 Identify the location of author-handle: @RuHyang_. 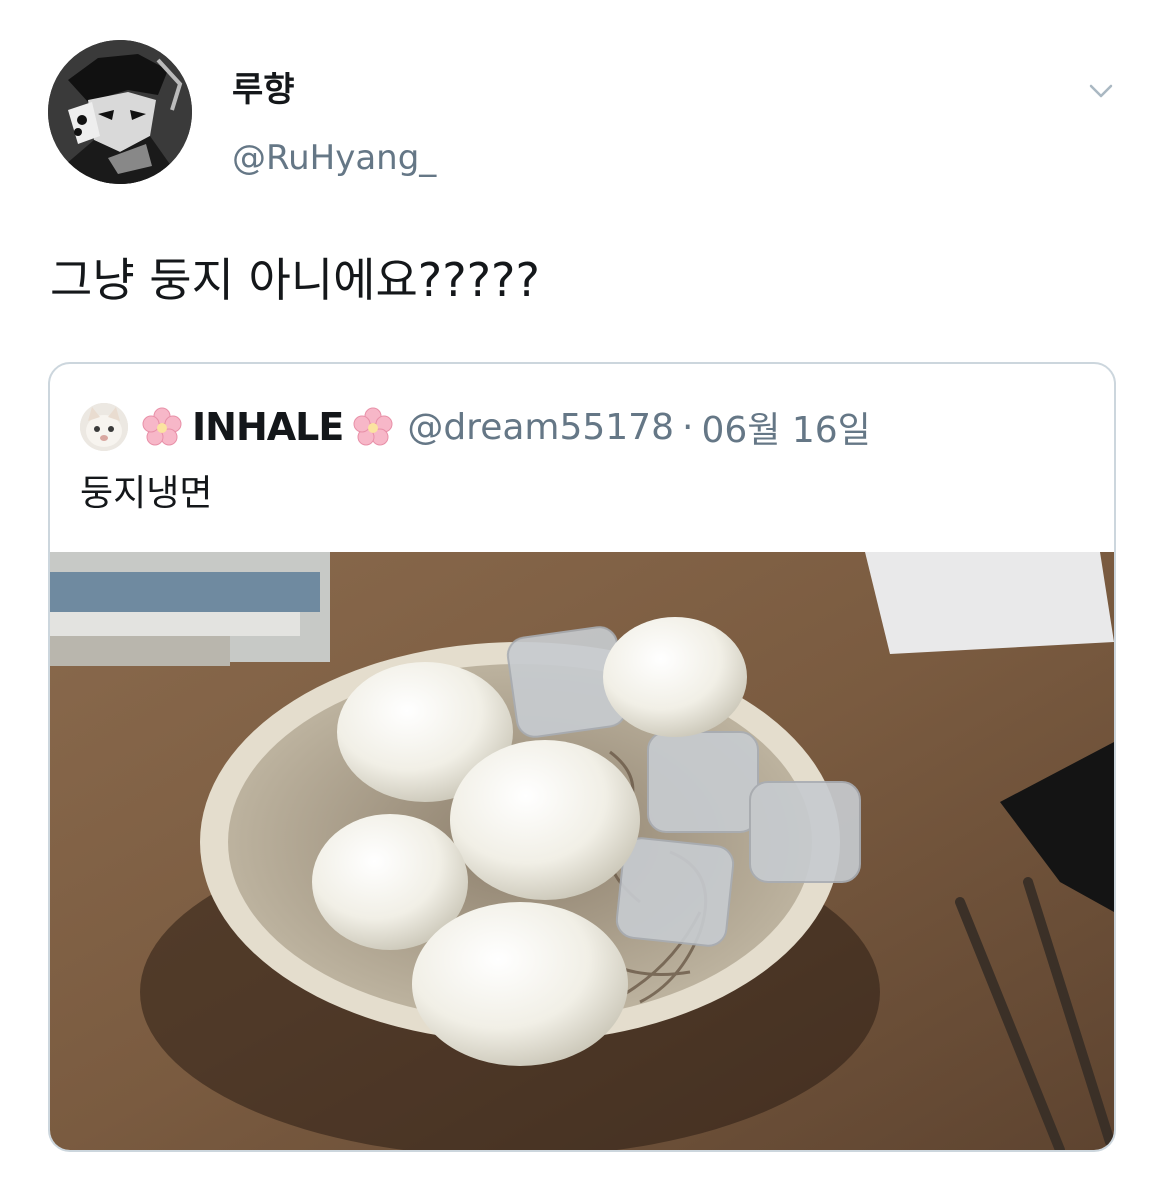
(334, 158).